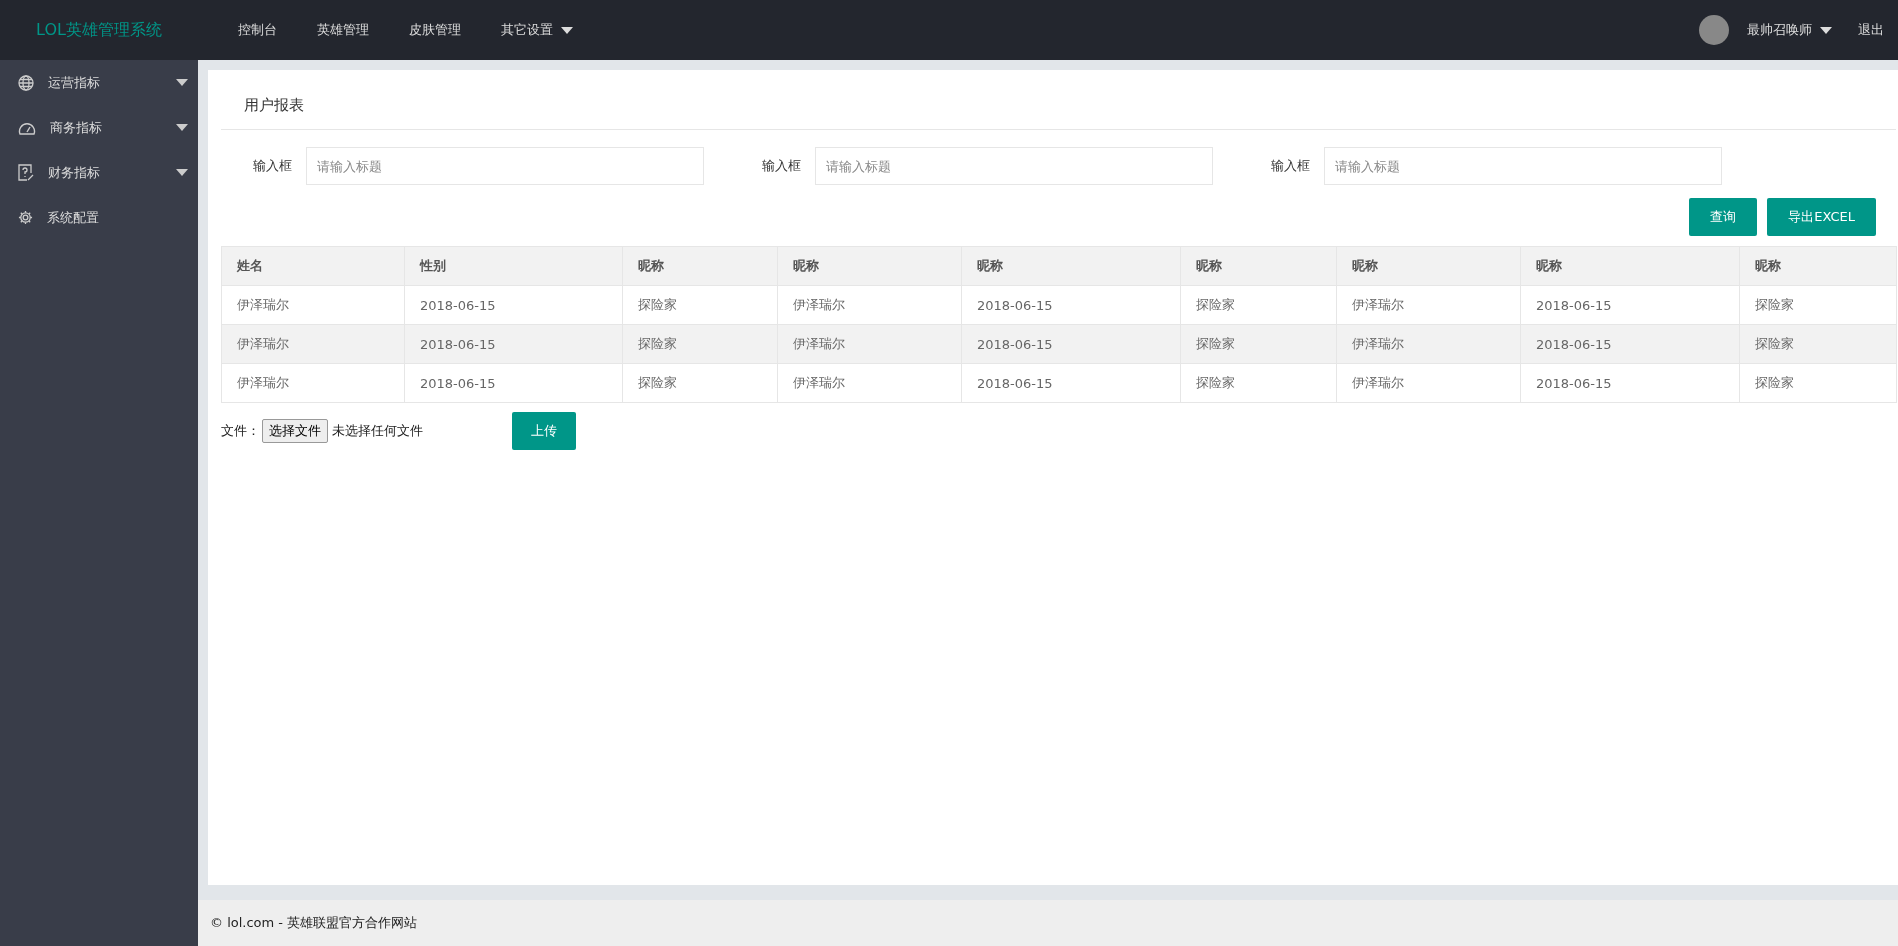 Image resolution: width=1898 pixels, height=946 pixels. What do you see at coordinates (1875, 30) in the screenshot?
I see `logout-link: 退出` at bounding box center [1875, 30].